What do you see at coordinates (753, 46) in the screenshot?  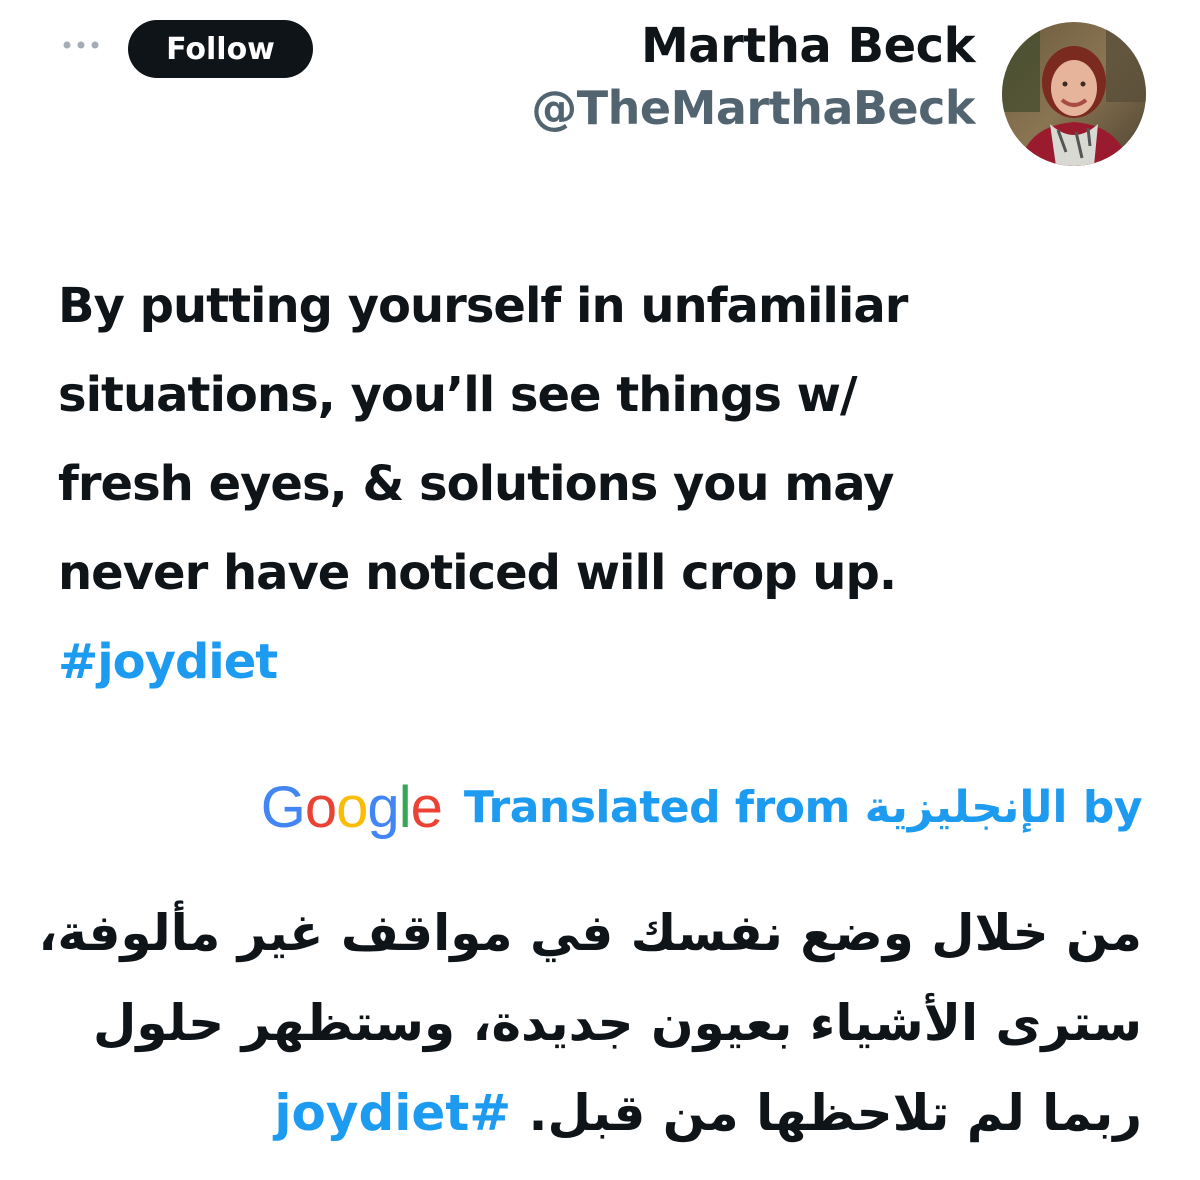 I see `author-display-name: Martha Beck` at bounding box center [753, 46].